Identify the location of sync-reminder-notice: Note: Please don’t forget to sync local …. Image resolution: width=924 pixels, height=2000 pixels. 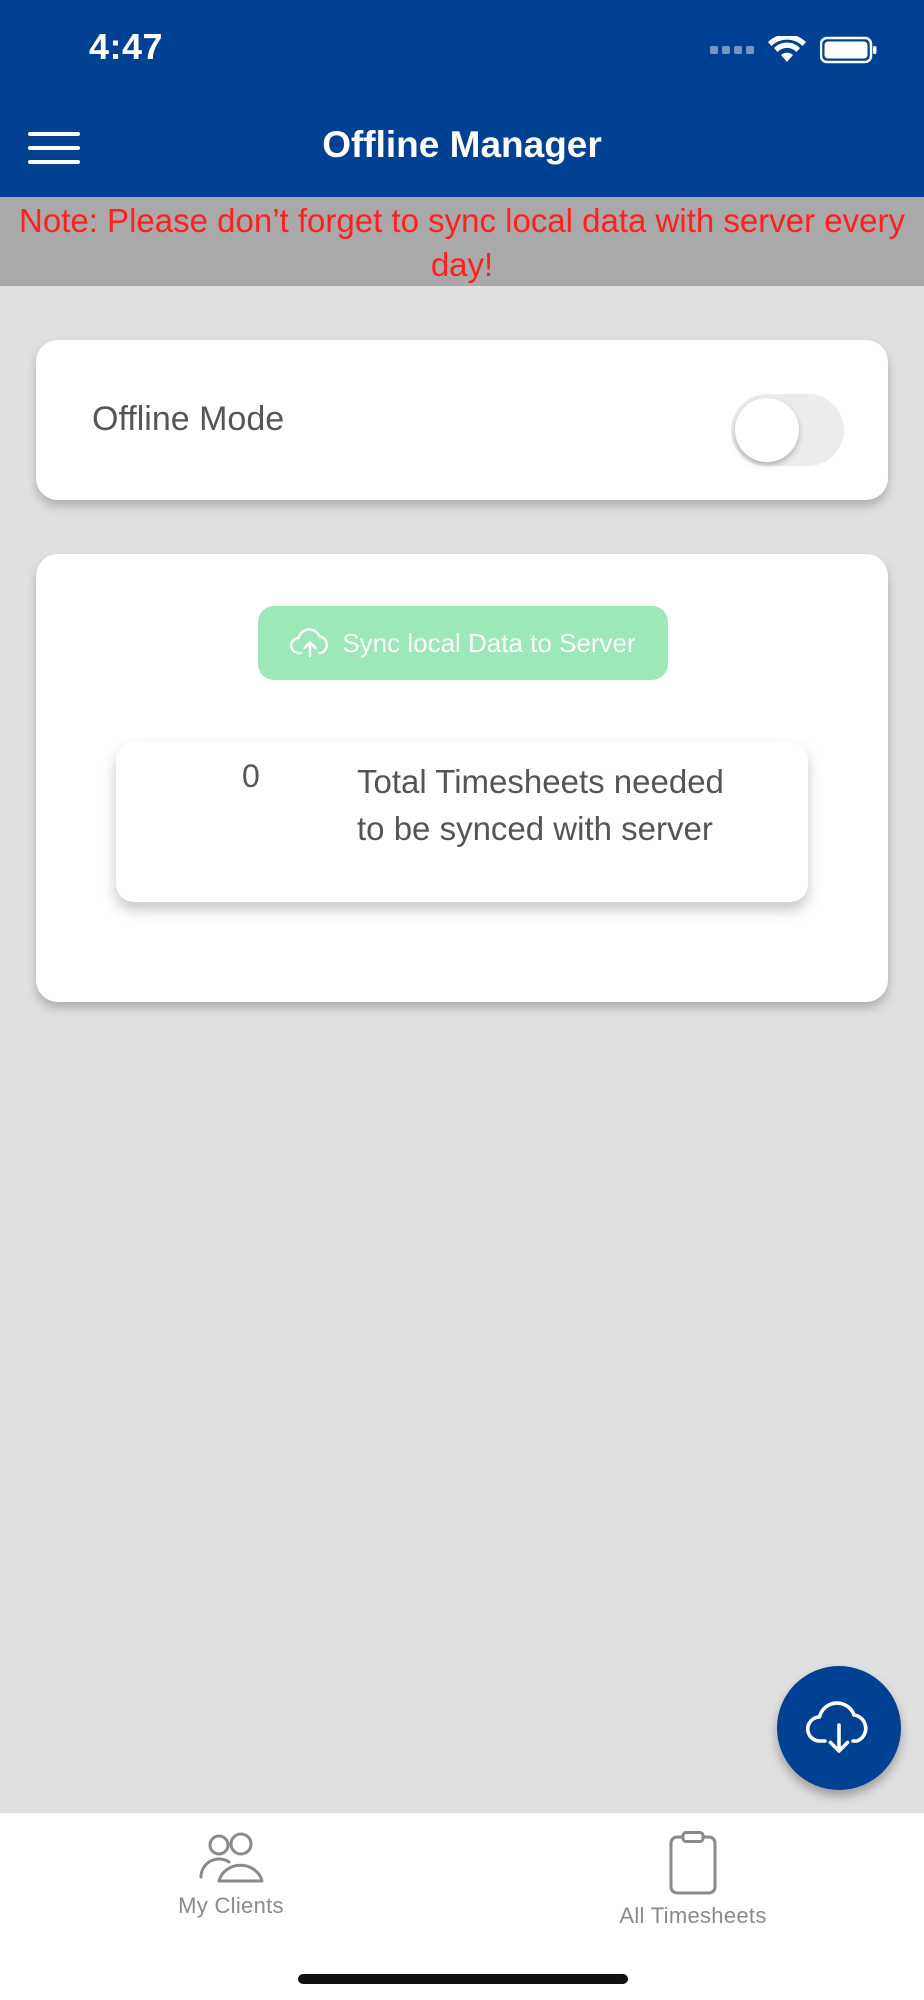
(462, 241).